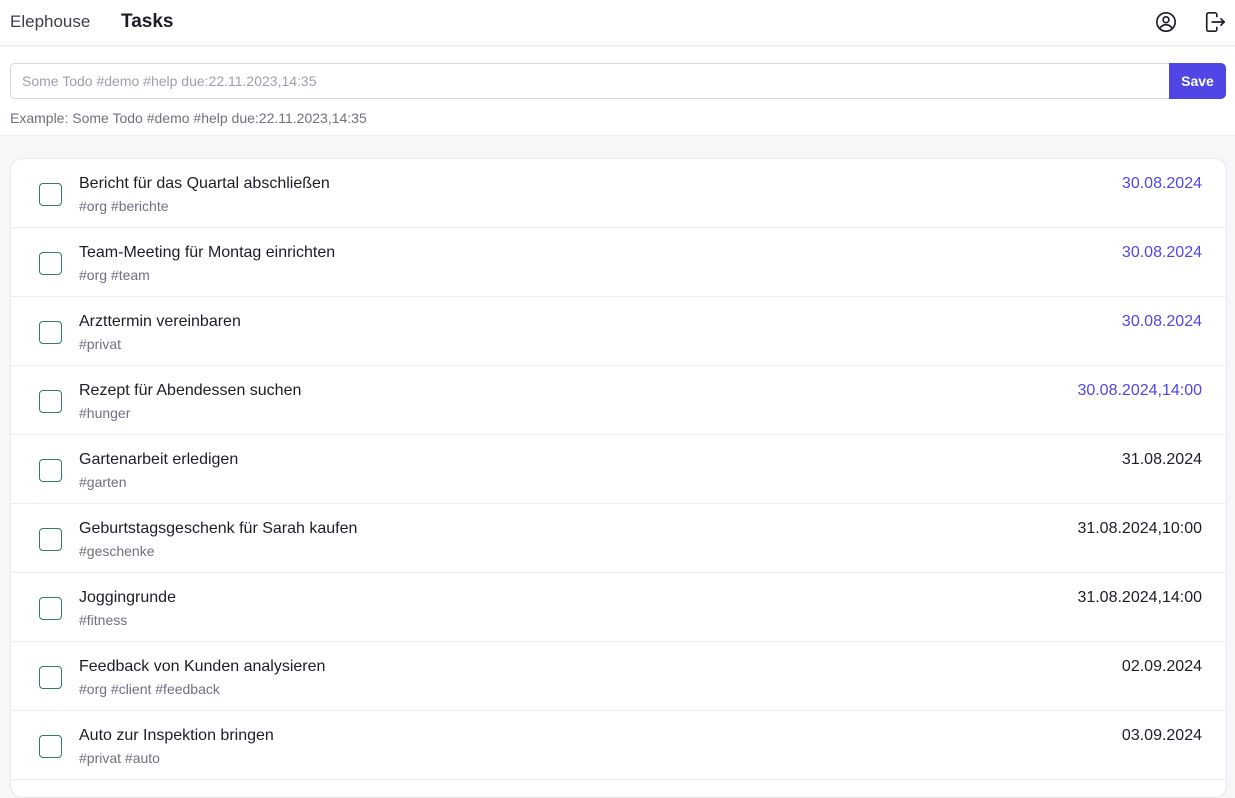 The height and width of the screenshot is (798, 1235). I want to click on task-due-date: 31.08.2024,10:00, so click(1139, 528).